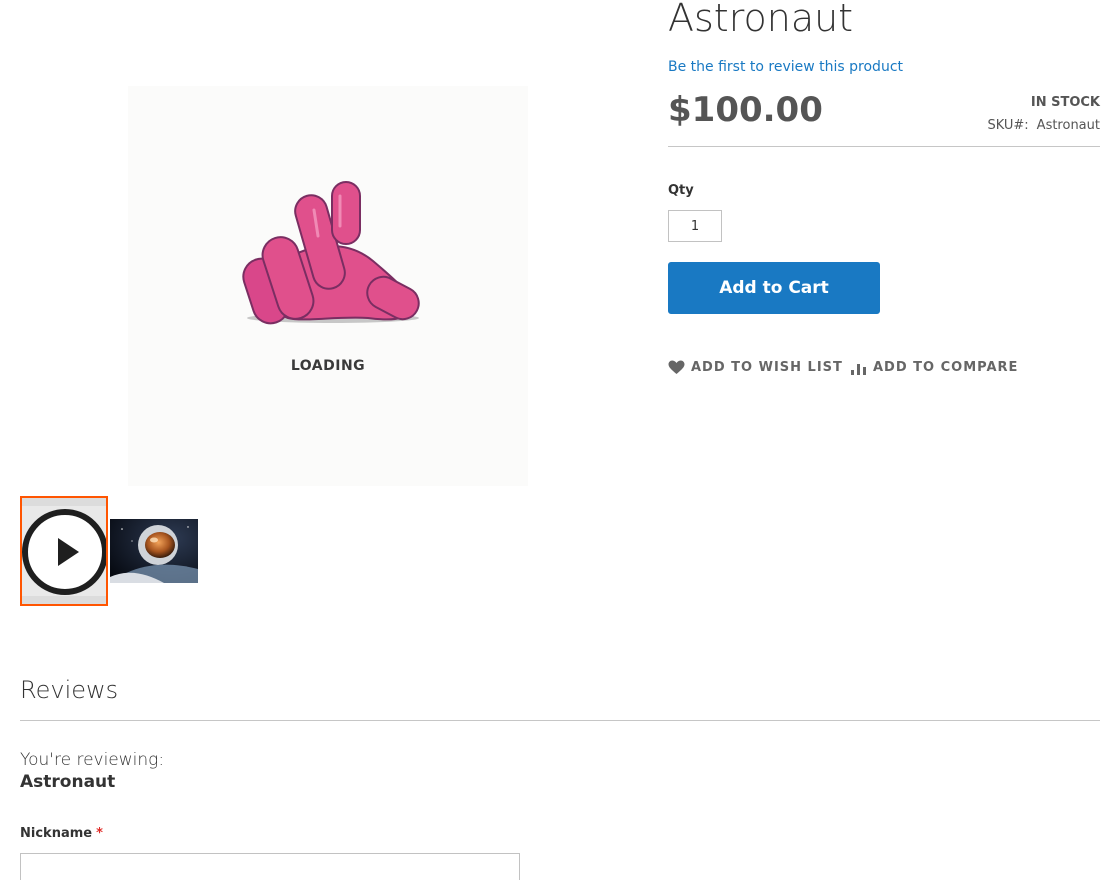 This screenshot has width=1120, height=880. I want to click on sku-label: SKU#:, so click(1008, 125).